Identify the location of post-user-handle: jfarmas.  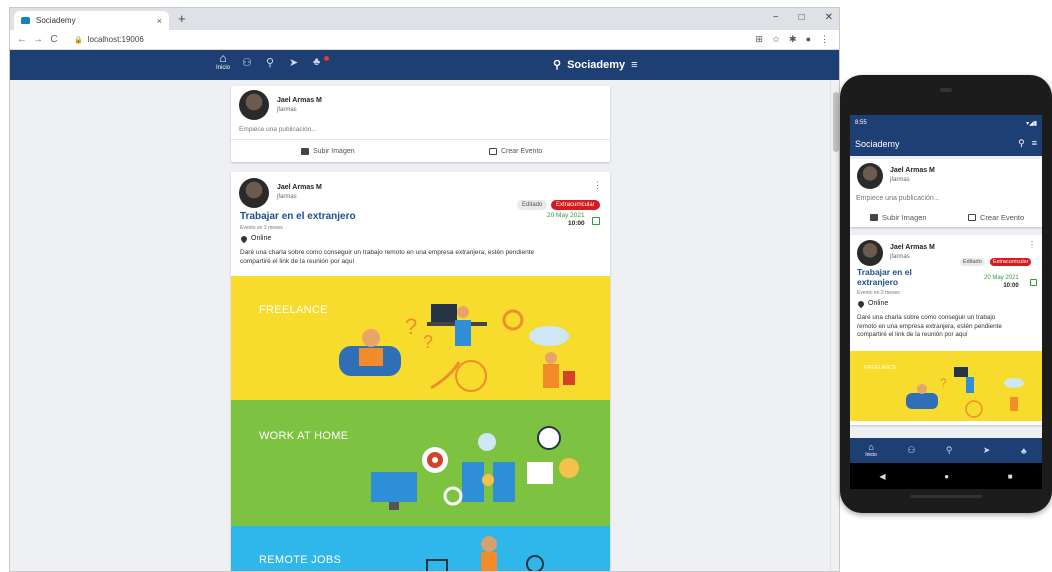
(900, 257).